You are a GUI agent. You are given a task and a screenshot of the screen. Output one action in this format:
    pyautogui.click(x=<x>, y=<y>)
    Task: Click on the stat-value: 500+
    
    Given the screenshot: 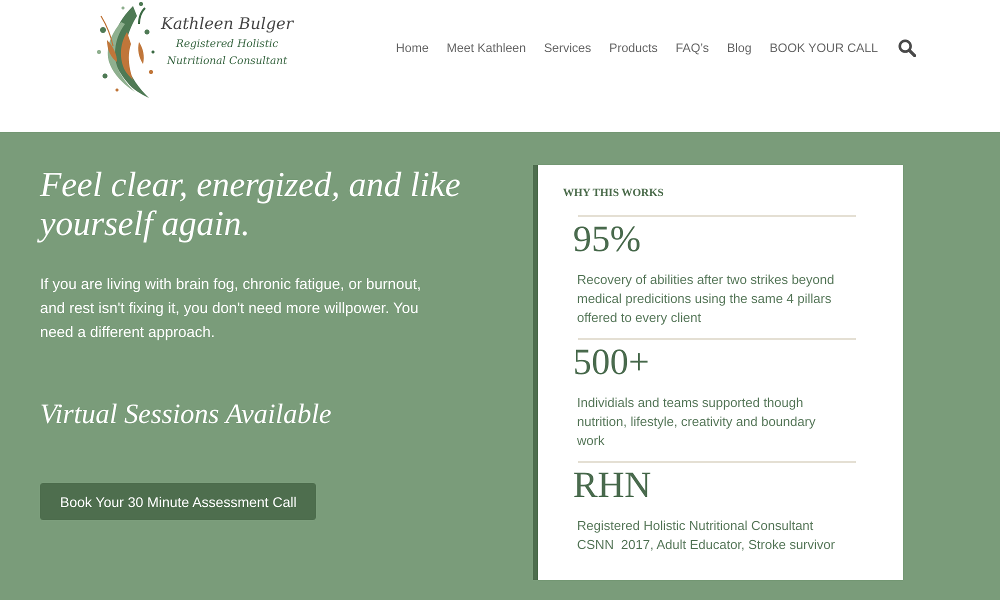 What is the action you would take?
    pyautogui.click(x=611, y=363)
    